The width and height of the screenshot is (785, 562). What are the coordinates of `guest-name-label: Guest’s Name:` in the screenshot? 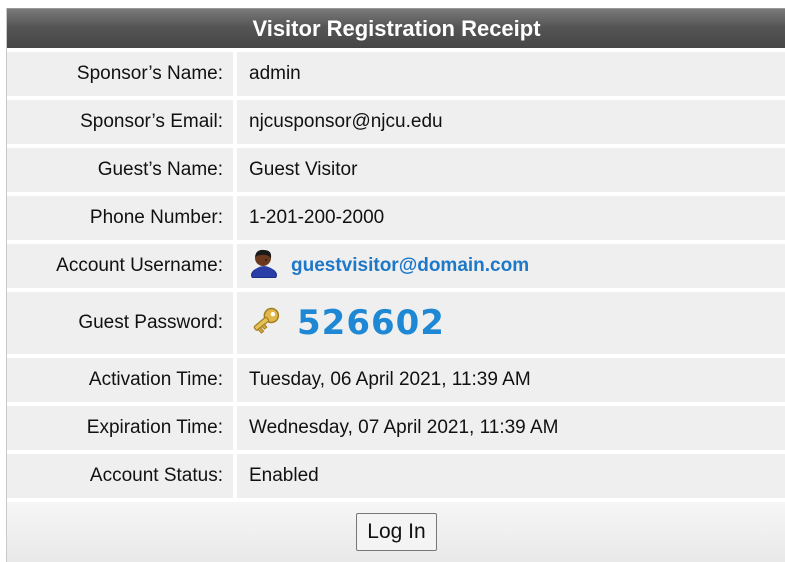 It's located at (120, 170).